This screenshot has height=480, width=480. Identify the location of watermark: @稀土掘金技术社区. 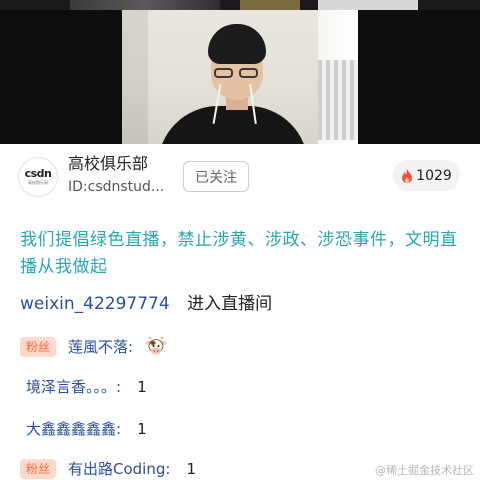
(424, 470).